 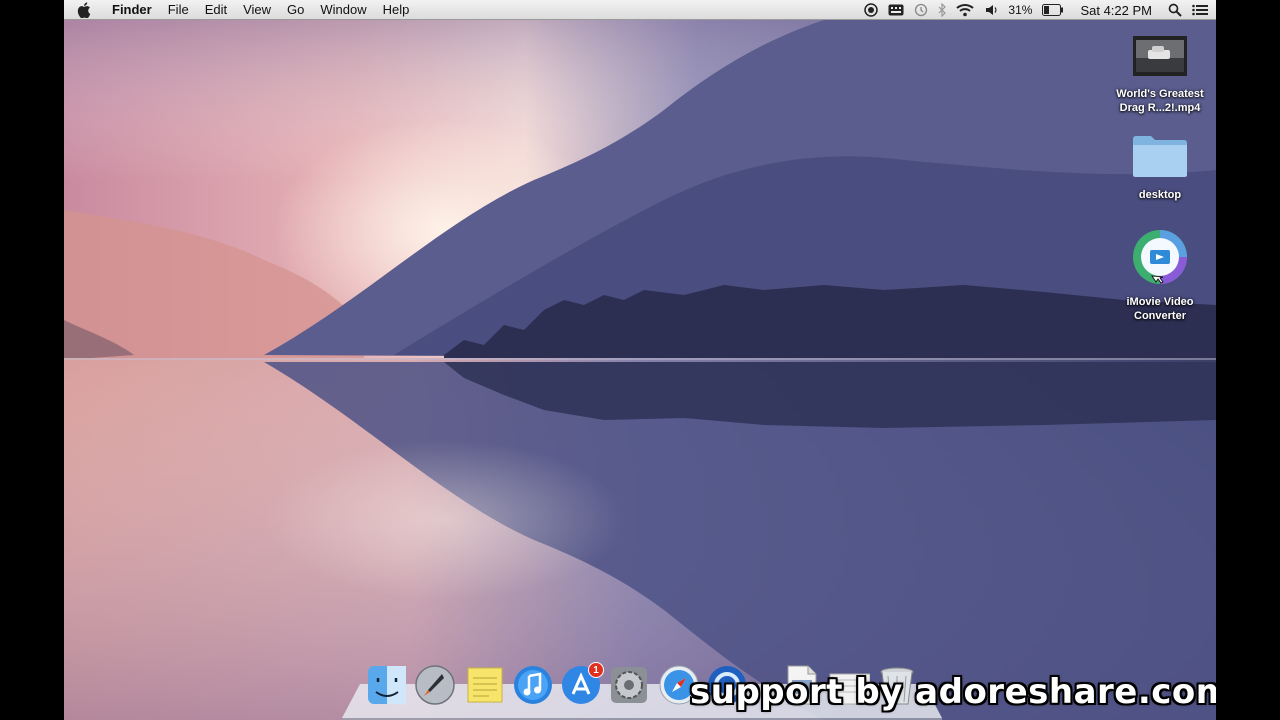 I want to click on itunes-icon, so click(x=533, y=685).